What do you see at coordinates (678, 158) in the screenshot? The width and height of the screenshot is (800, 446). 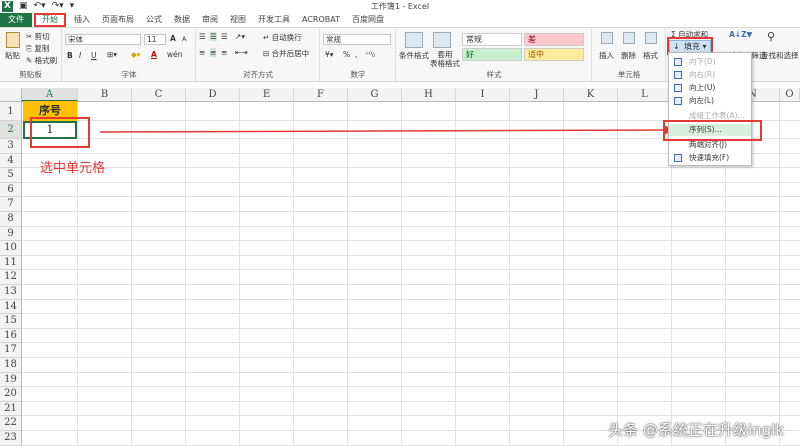 I see `flash-fill-icon` at bounding box center [678, 158].